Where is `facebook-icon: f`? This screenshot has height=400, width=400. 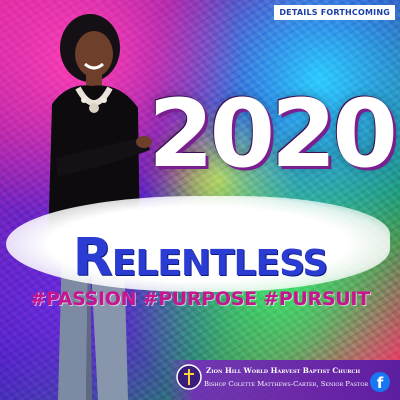 facebook-icon: f is located at coordinates (380, 382).